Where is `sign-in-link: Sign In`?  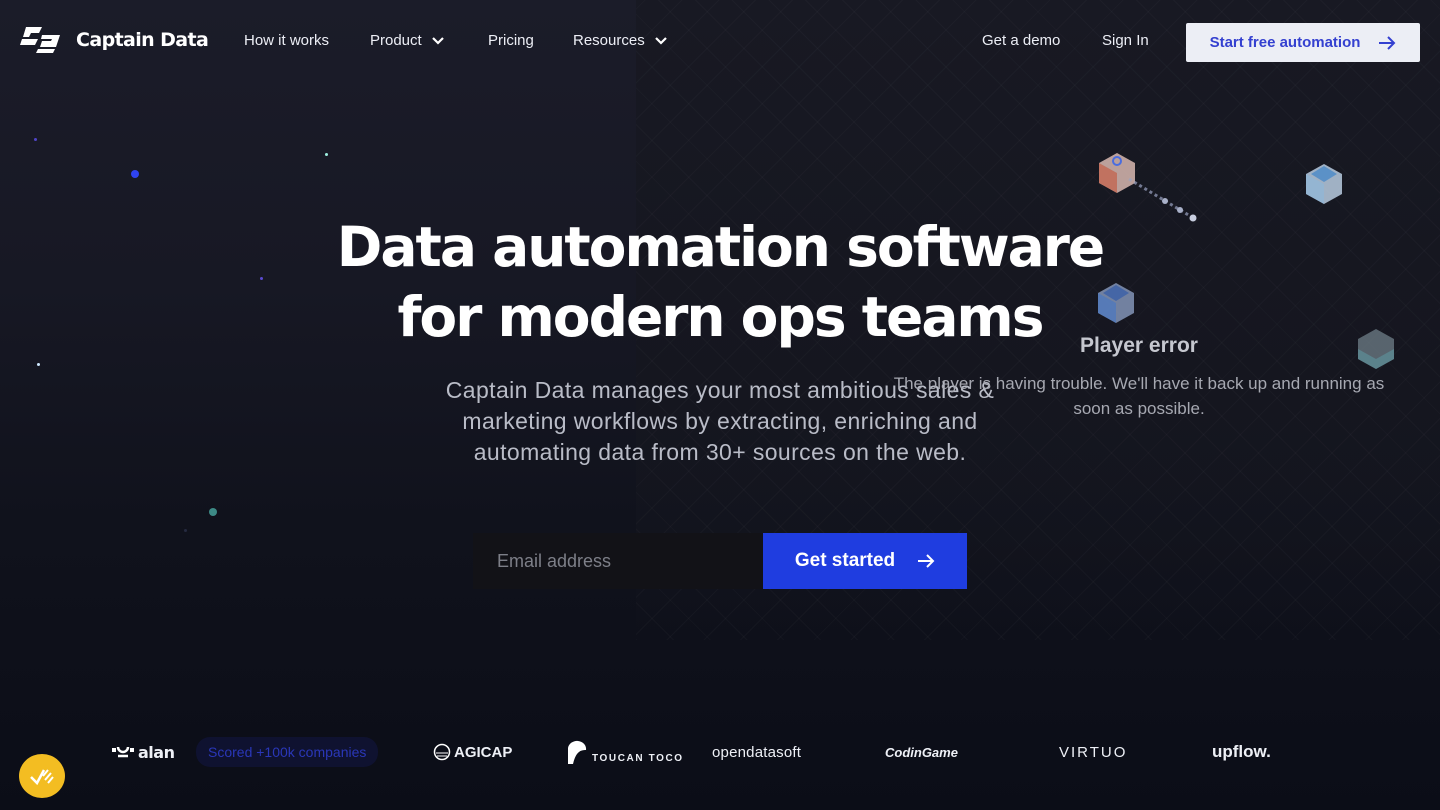
sign-in-link: Sign In is located at coordinates (1125, 40).